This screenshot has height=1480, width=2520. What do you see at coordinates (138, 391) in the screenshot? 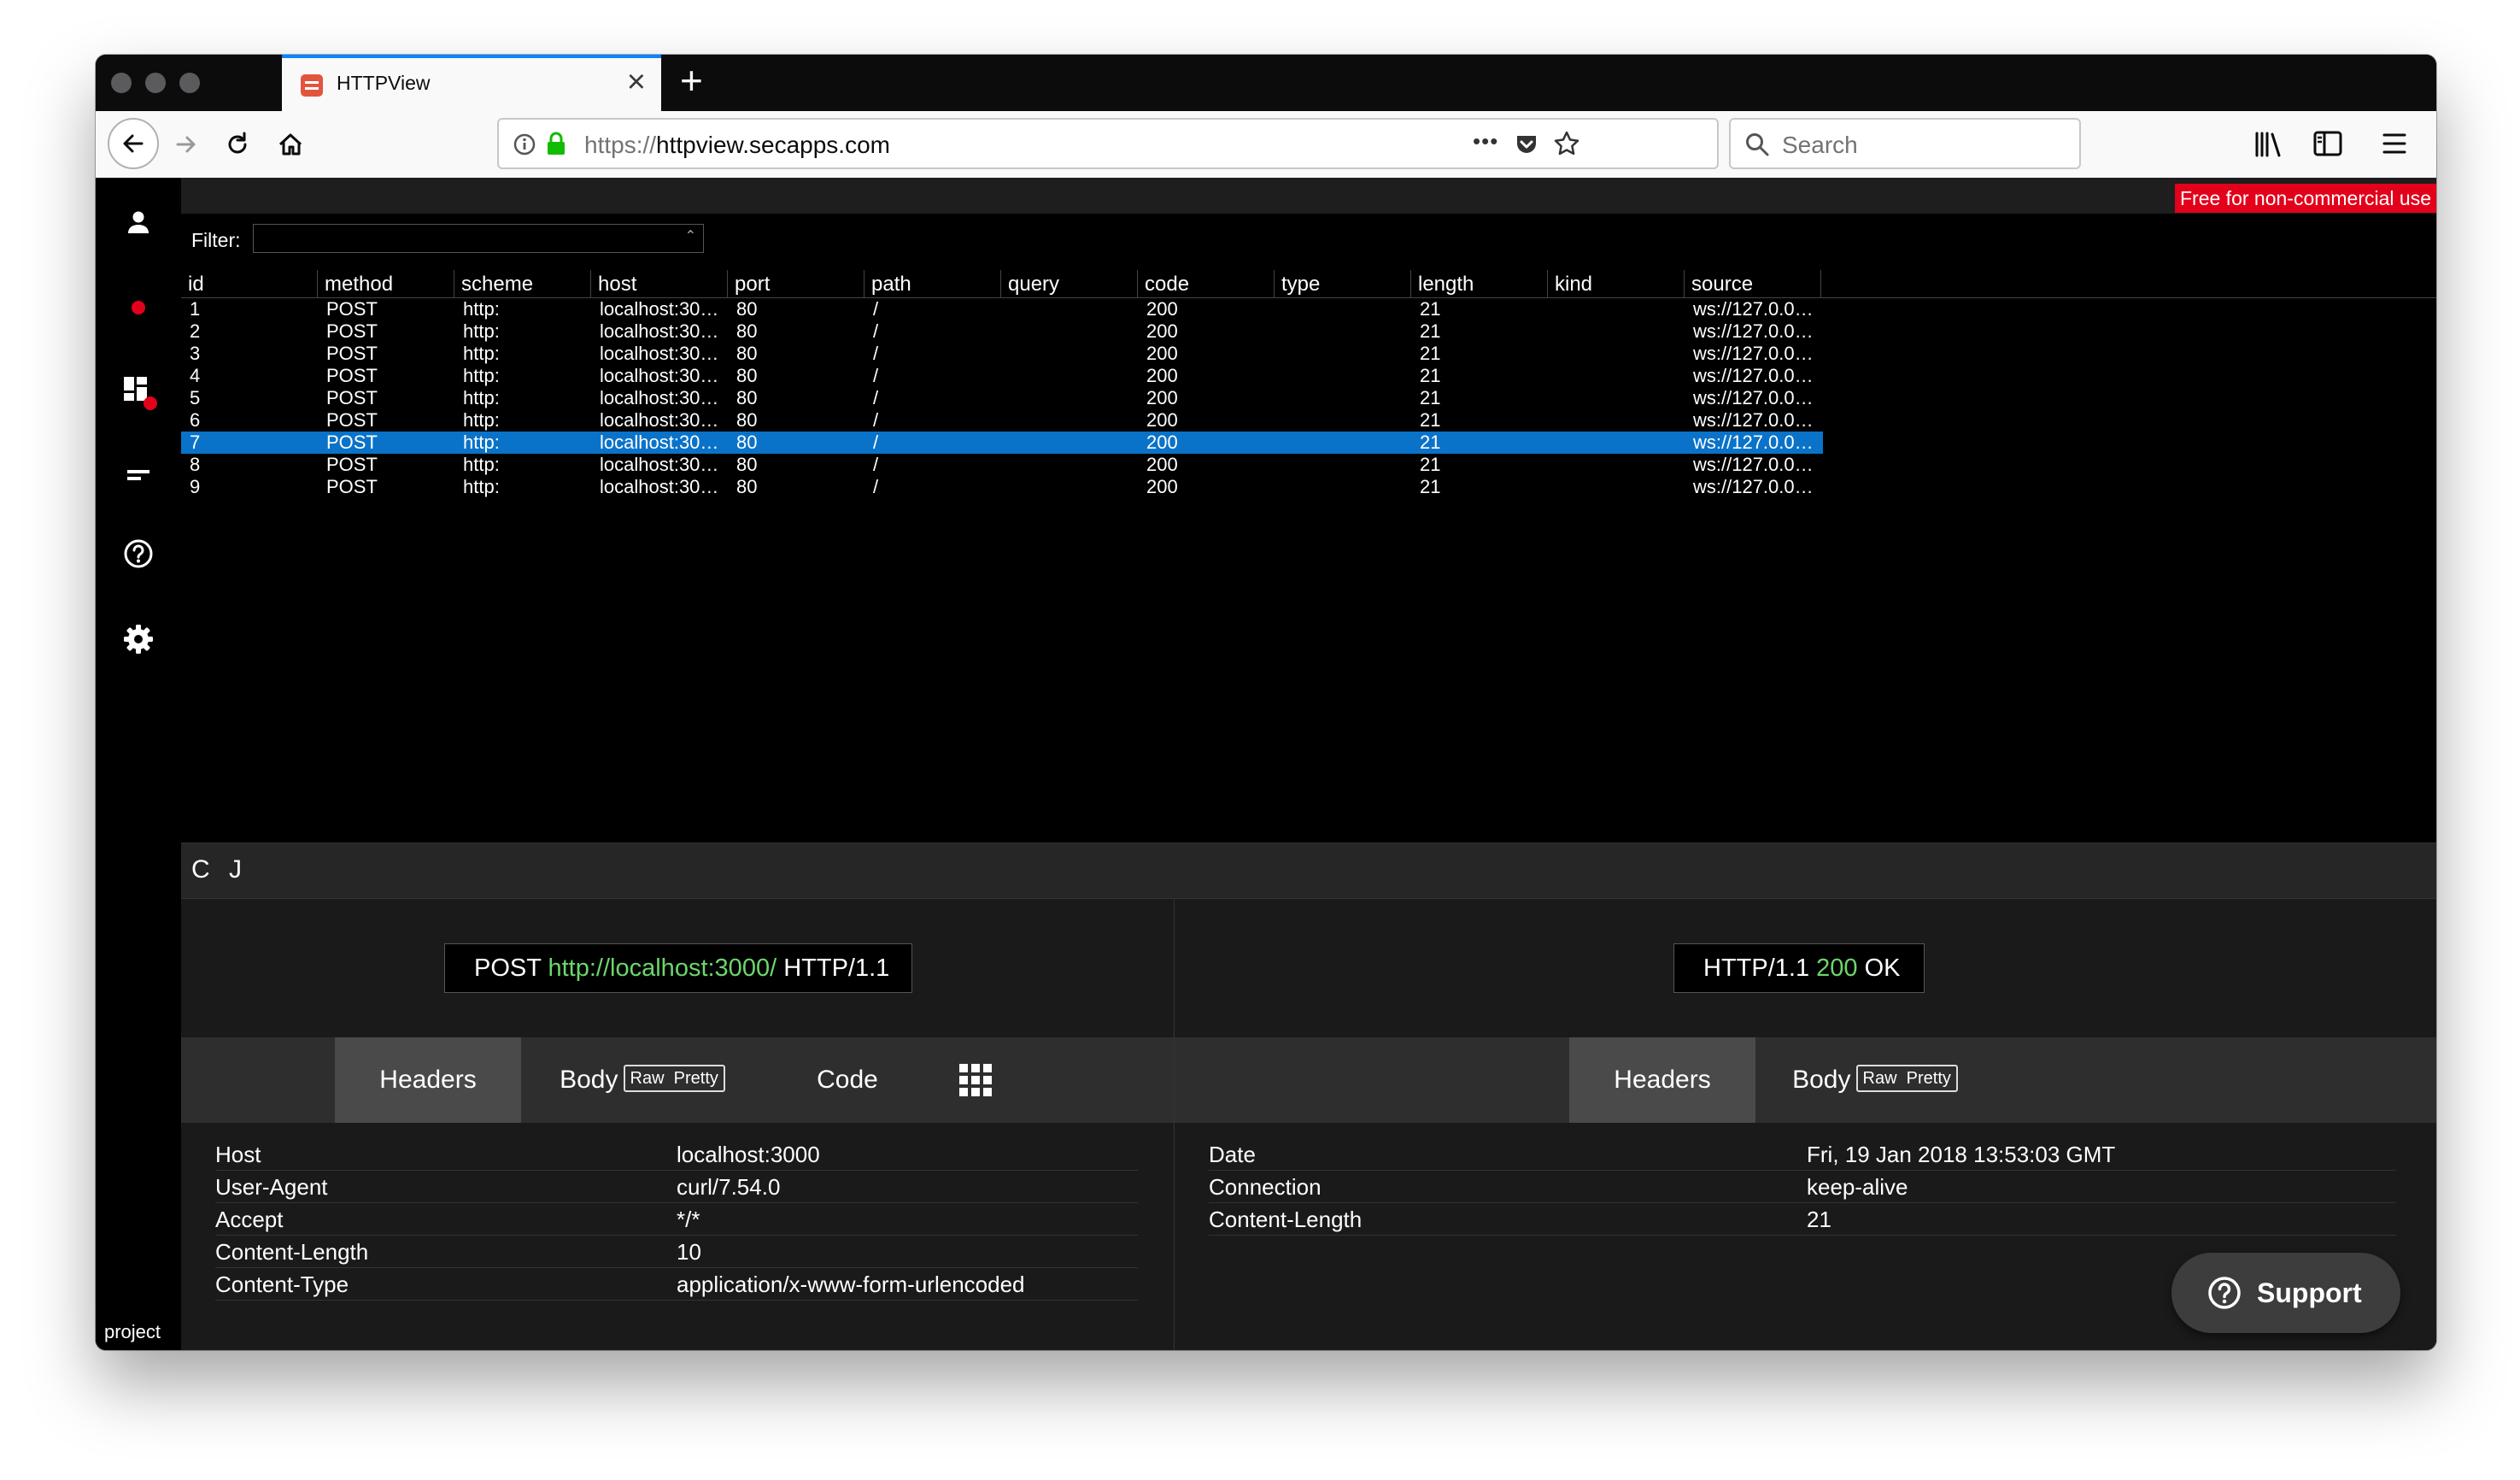
I see `dashboard-button` at bounding box center [138, 391].